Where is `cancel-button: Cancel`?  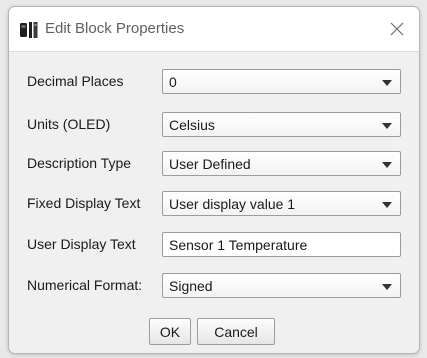
cancel-button: Cancel is located at coordinates (236, 331).